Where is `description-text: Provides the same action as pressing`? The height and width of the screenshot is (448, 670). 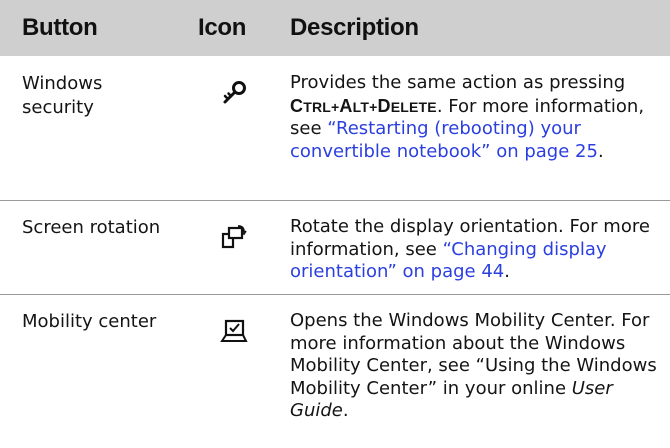
description-text: Provides the same action as pressing is located at coordinates (458, 82).